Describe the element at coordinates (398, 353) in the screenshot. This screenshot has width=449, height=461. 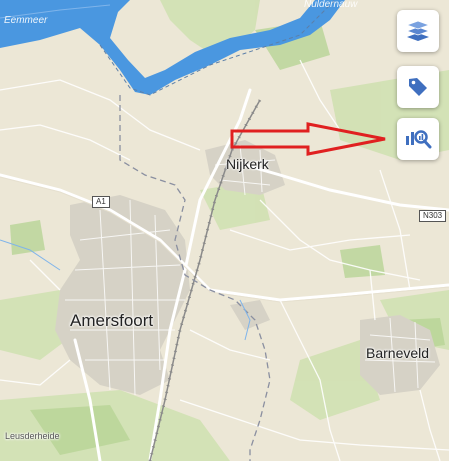
I see `city-label-barneveld: Barneveld` at that location.